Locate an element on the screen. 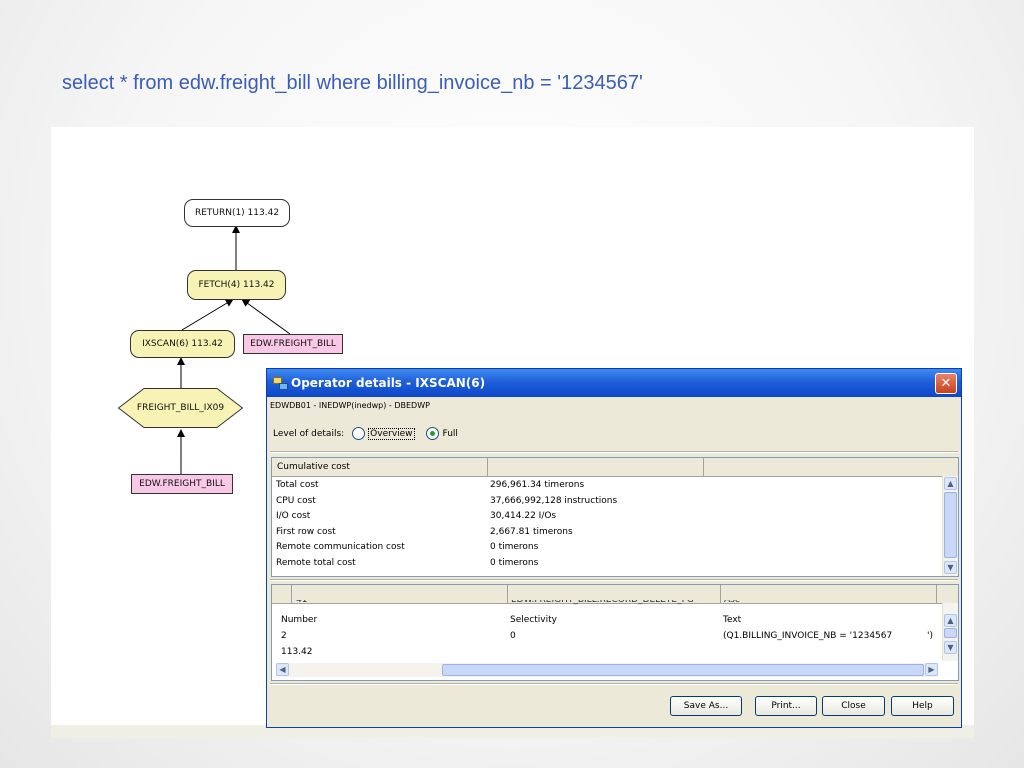 This screenshot has width=1024, height=768. cost-row-value: 296,961.34 timerons is located at coordinates (537, 485).